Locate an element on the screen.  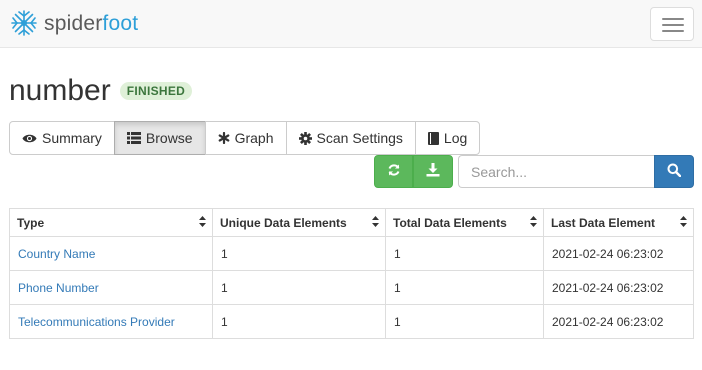
scan-tabs: Summary Browse Graph Scan Settings Log is located at coordinates (245, 138).